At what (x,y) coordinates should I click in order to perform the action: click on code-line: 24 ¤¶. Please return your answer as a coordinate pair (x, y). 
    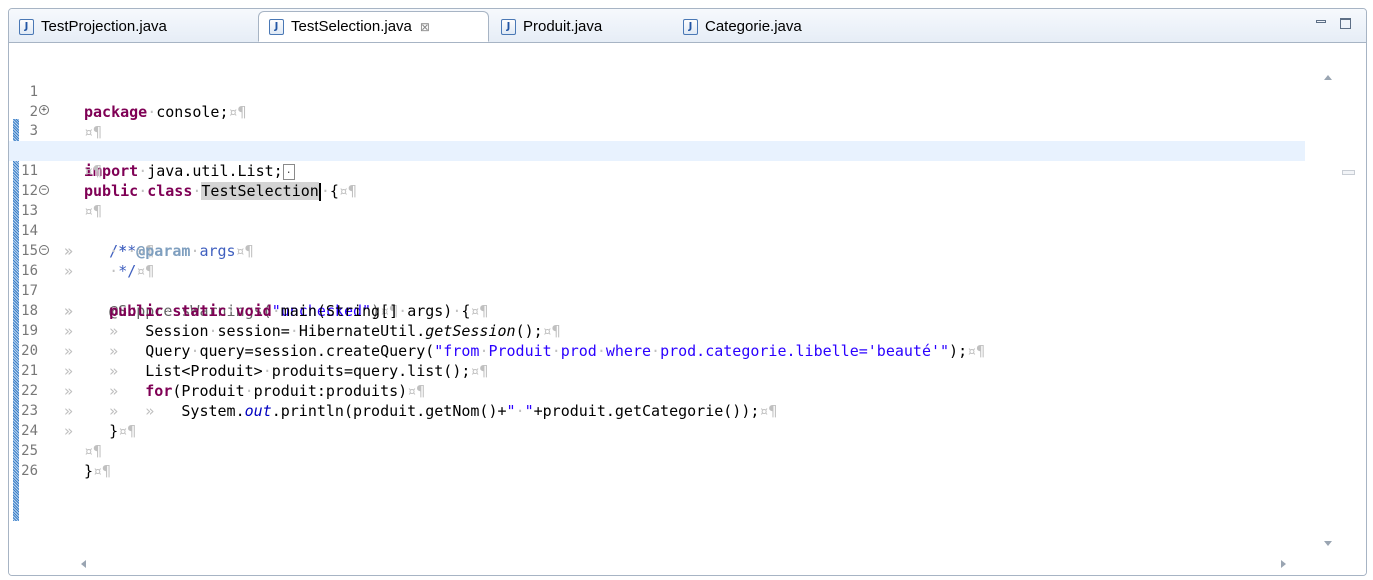
    Looking at the image, I should click on (657, 430).